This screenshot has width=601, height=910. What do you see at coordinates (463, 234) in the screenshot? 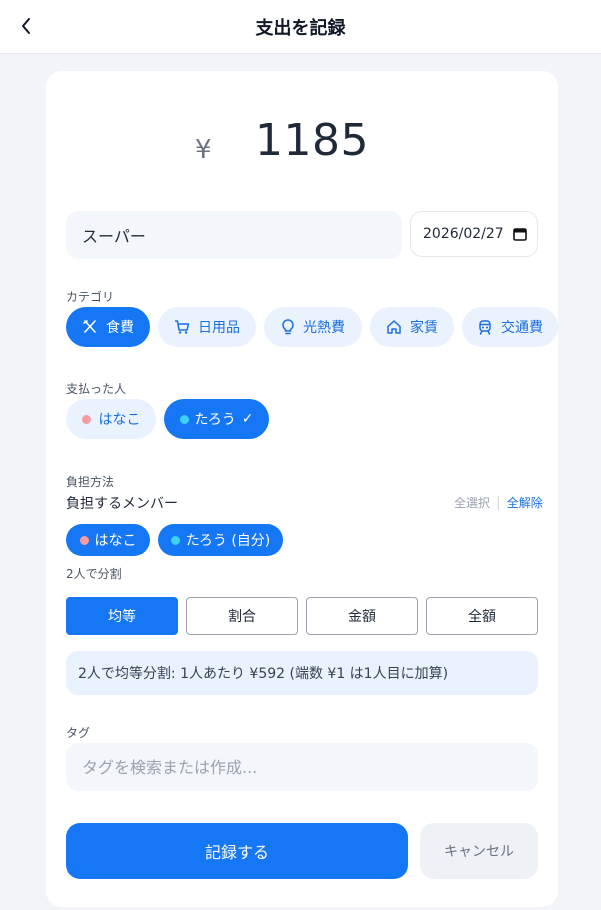
I see `date-value: 2026/02/27` at bounding box center [463, 234].